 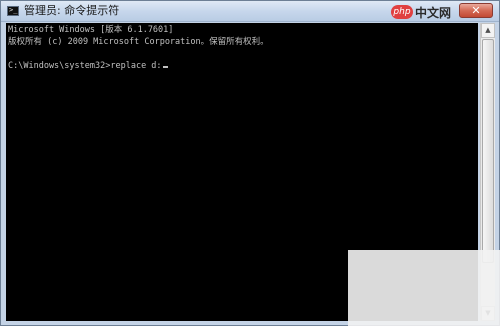 I want to click on console-command: replace d:, so click(x=136, y=66).